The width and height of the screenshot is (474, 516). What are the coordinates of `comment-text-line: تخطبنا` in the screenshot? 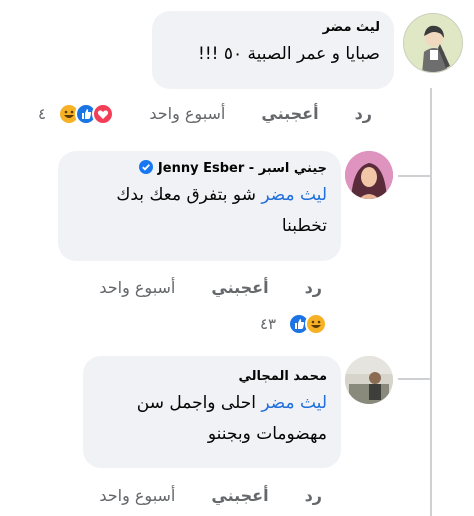 It's located at (304, 226).